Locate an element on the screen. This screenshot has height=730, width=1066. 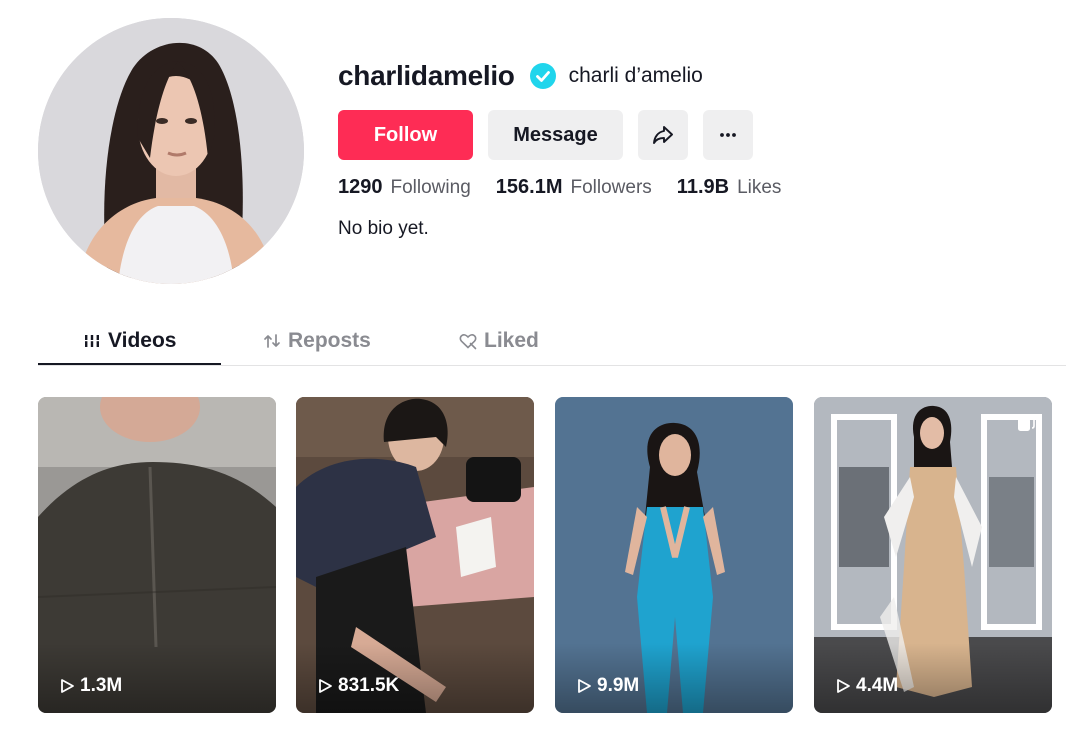
view-count: 1.3M is located at coordinates (90, 686).